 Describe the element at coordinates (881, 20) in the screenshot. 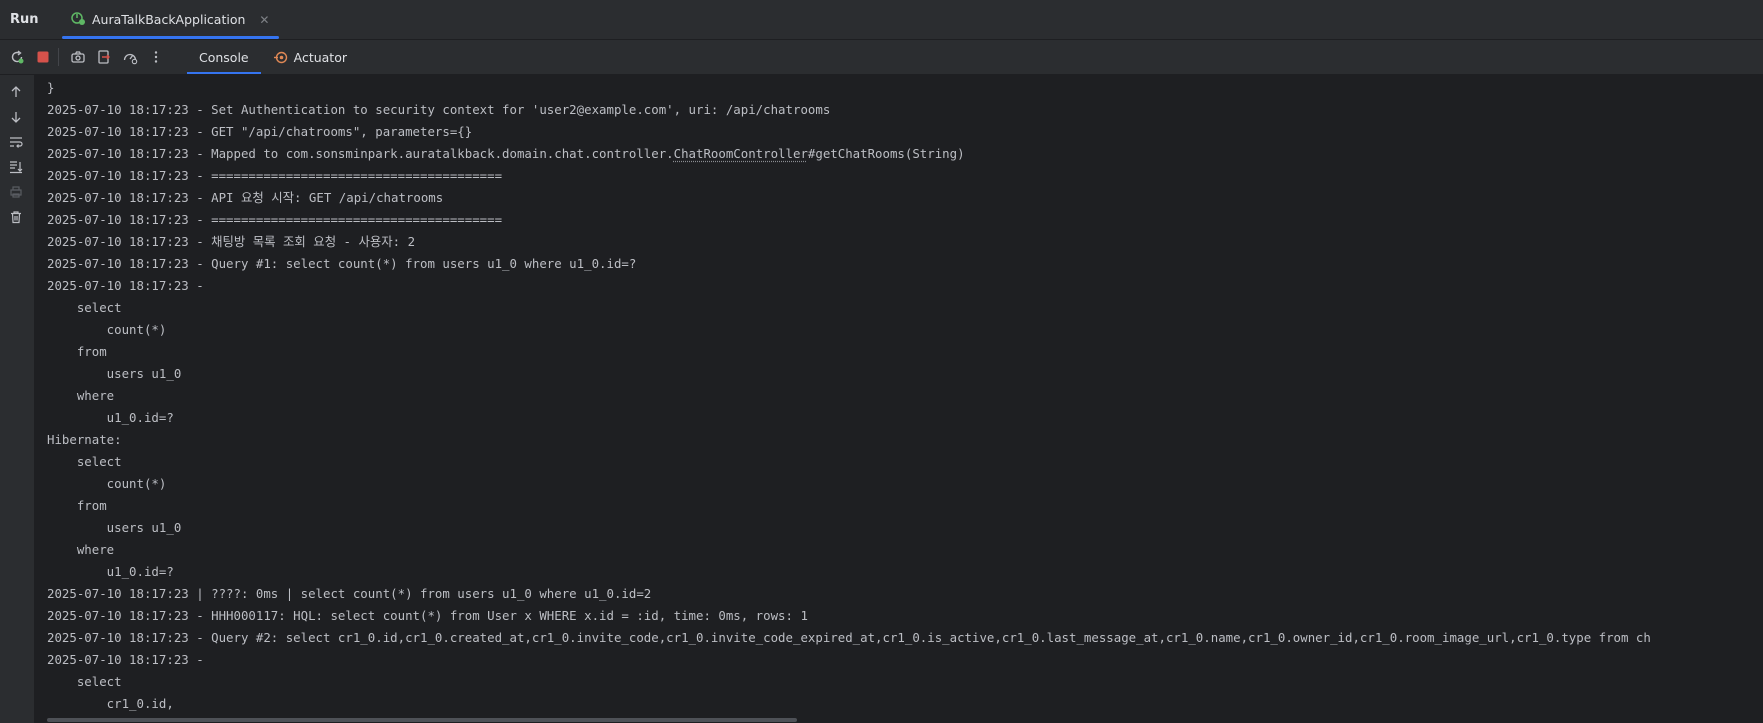

I see `run-tool-window-header: Run AuraTalkBackApplication ✕` at that location.